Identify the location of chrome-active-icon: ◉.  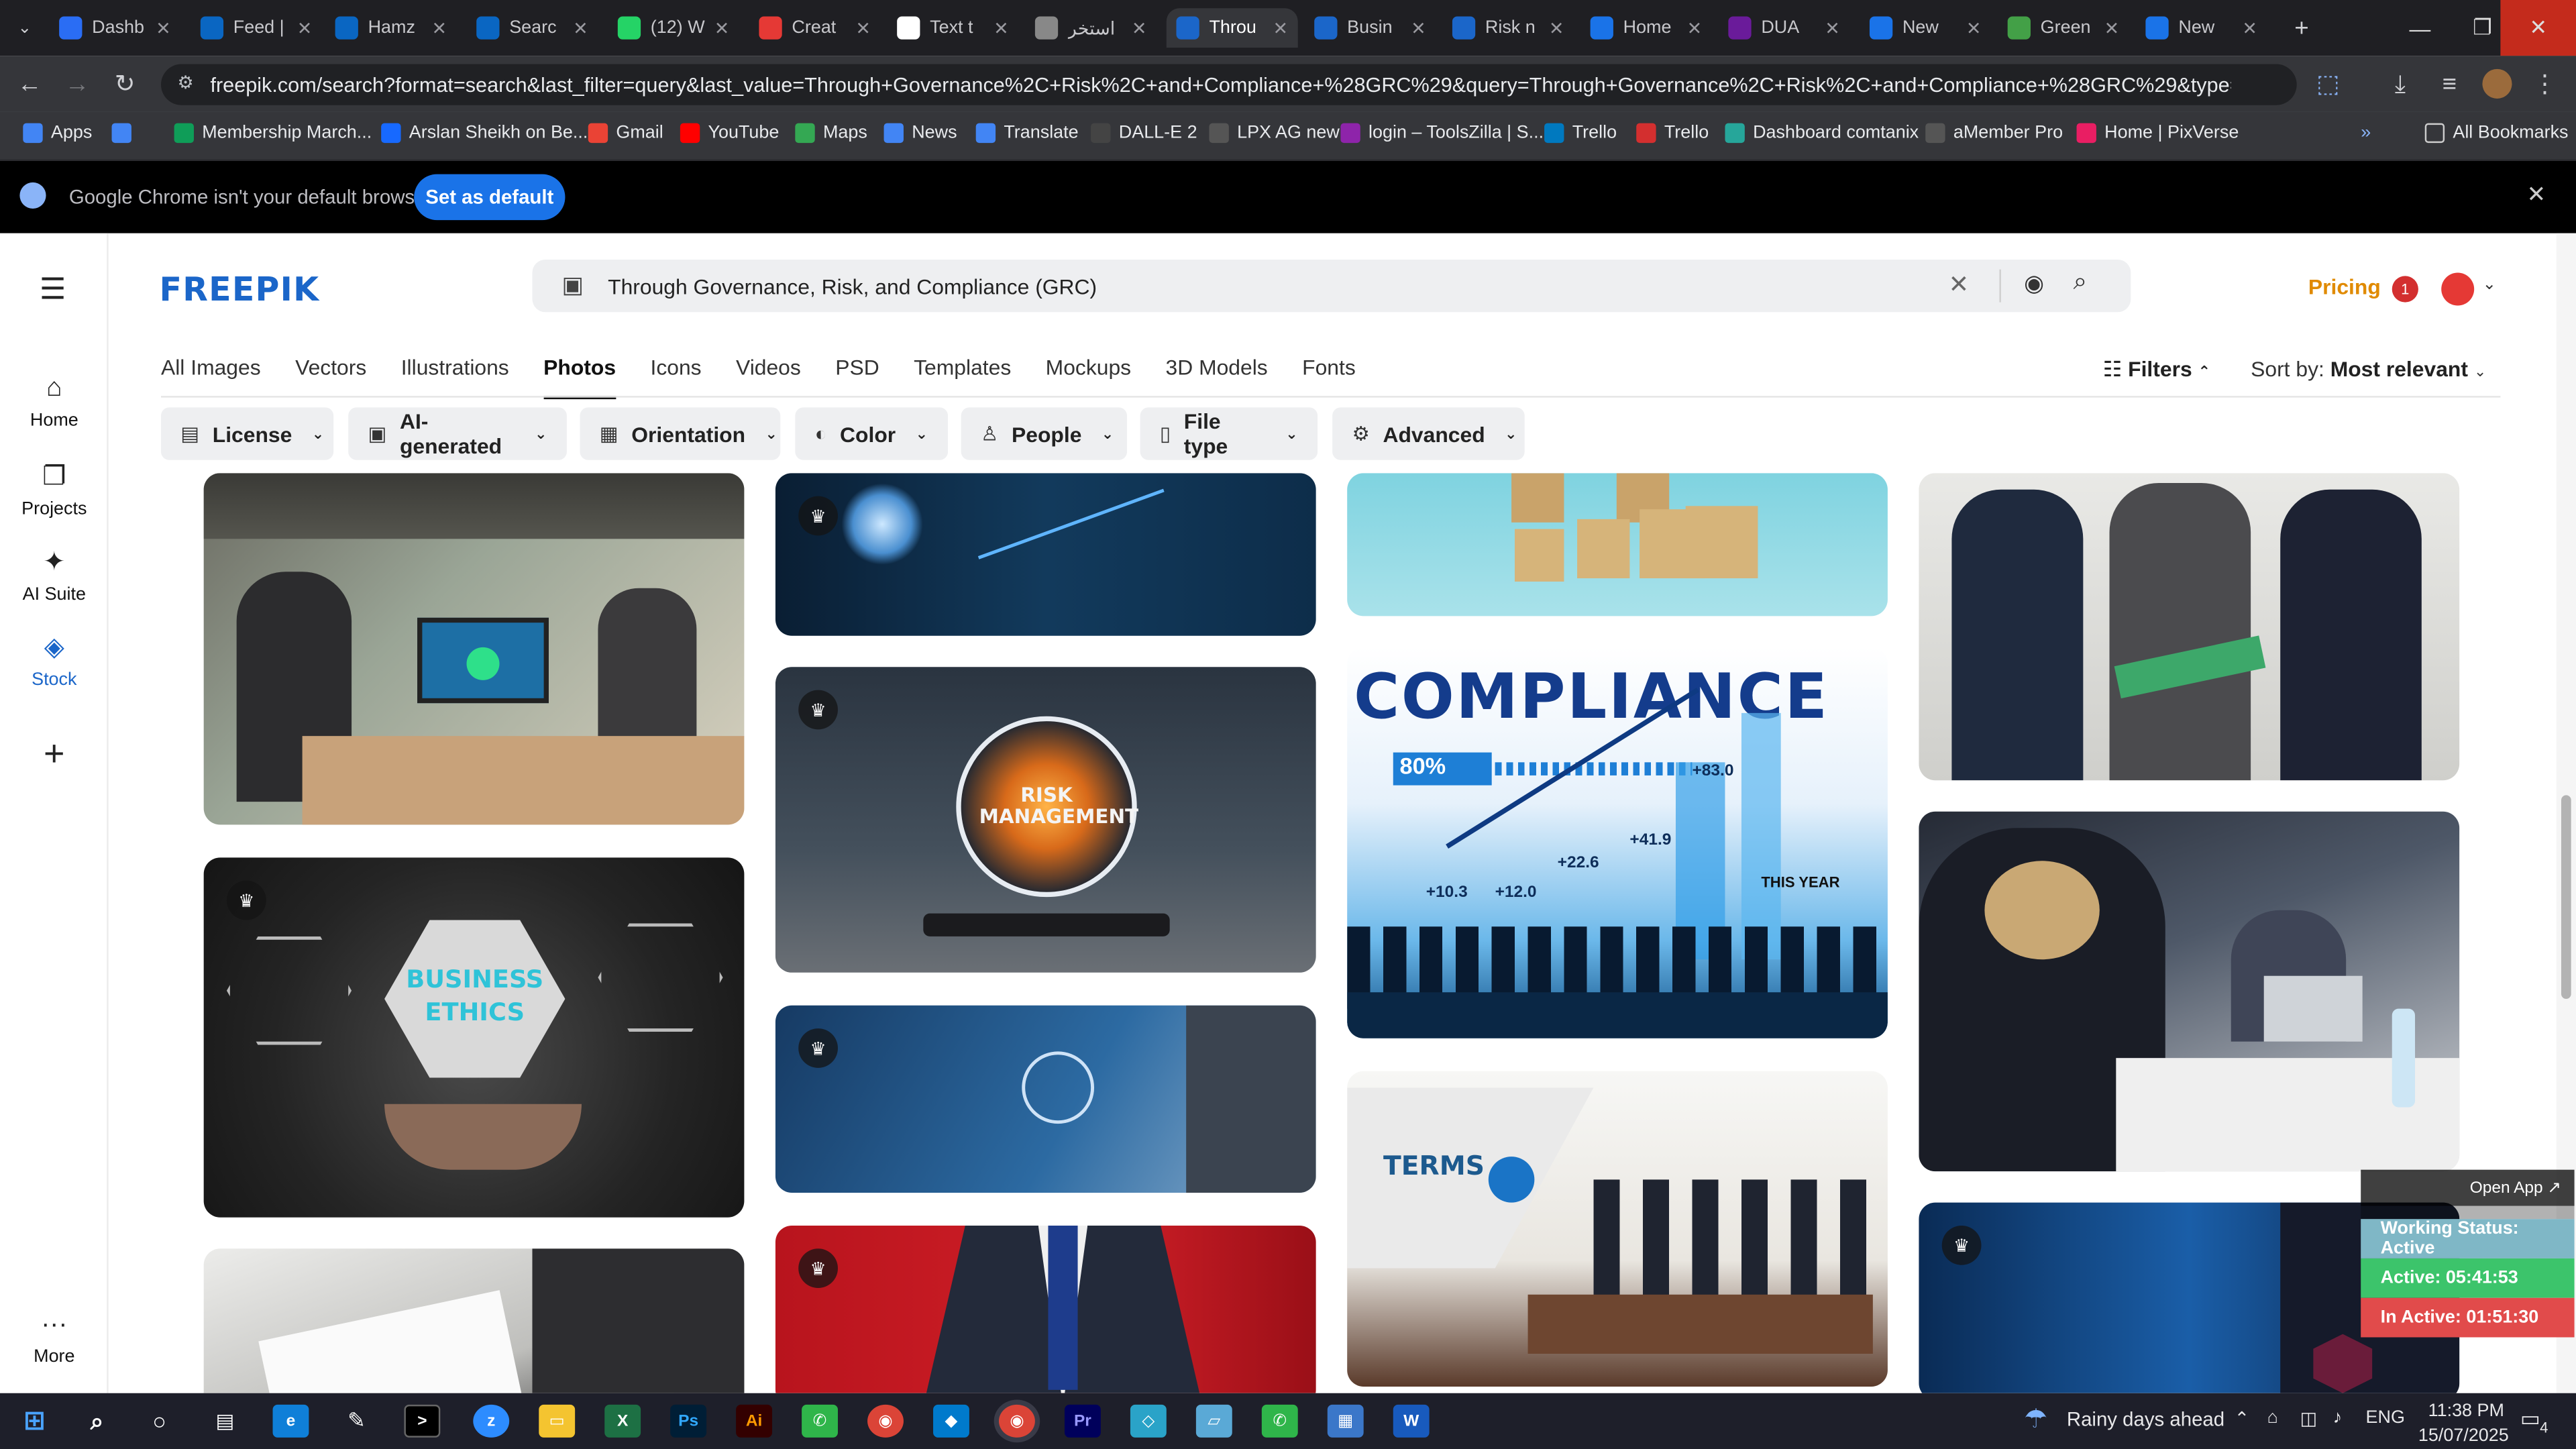
(1016, 1421).